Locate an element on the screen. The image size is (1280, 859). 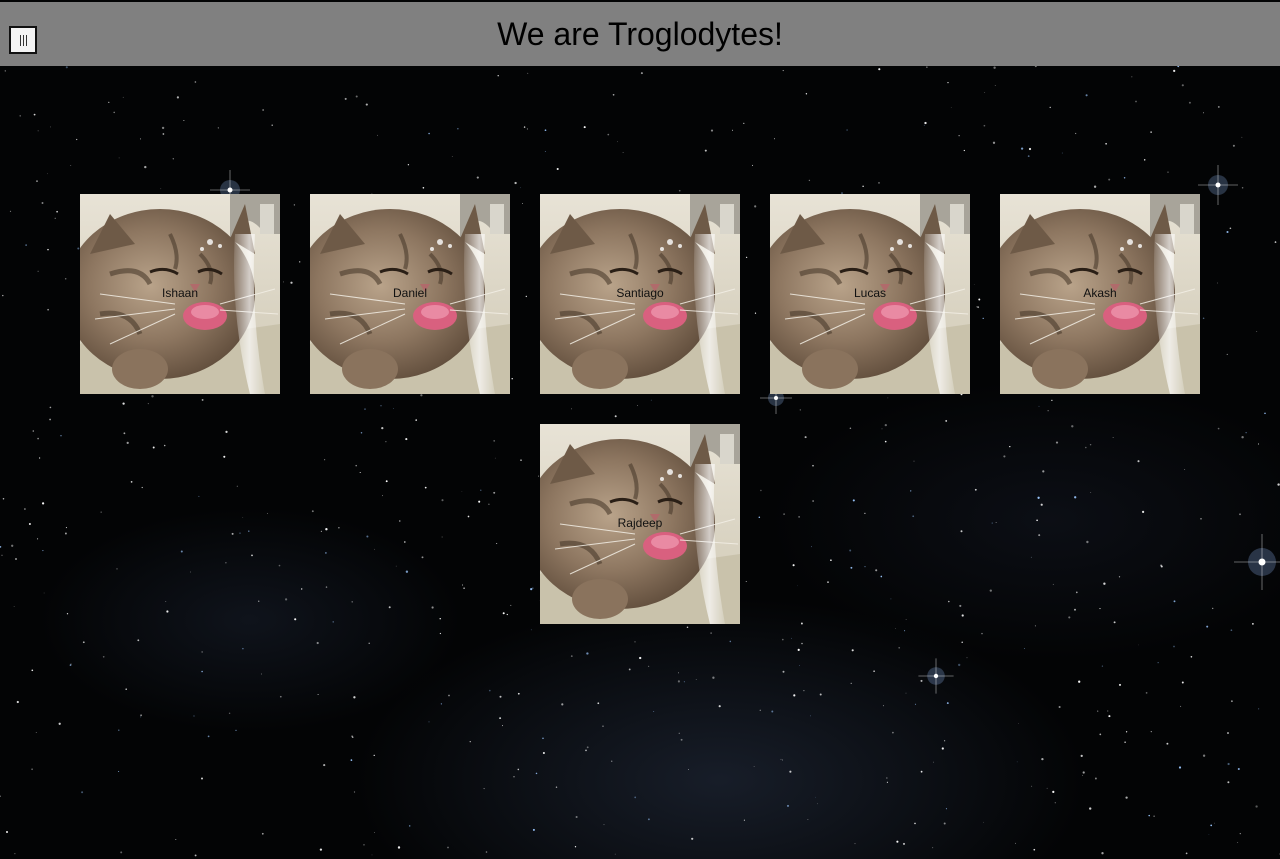
member-name: Rajdeep is located at coordinates (640, 523).